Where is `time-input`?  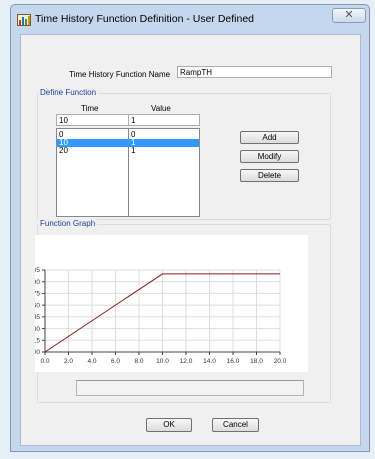
time-input is located at coordinates (92, 120).